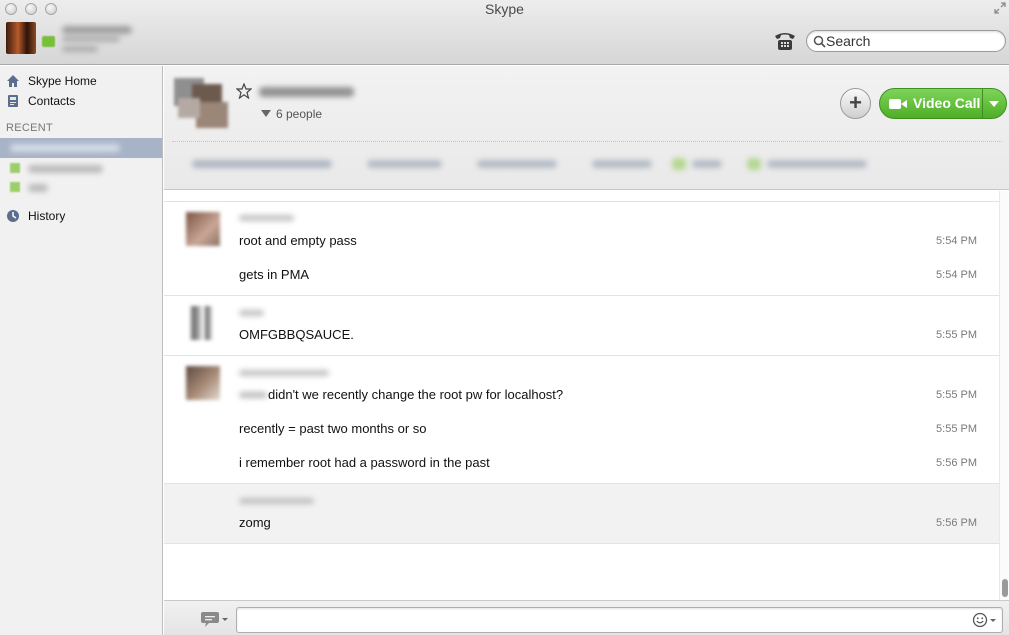 This screenshot has width=1009, height=635. I want to click on message-text: zomg, so click(255, 522).